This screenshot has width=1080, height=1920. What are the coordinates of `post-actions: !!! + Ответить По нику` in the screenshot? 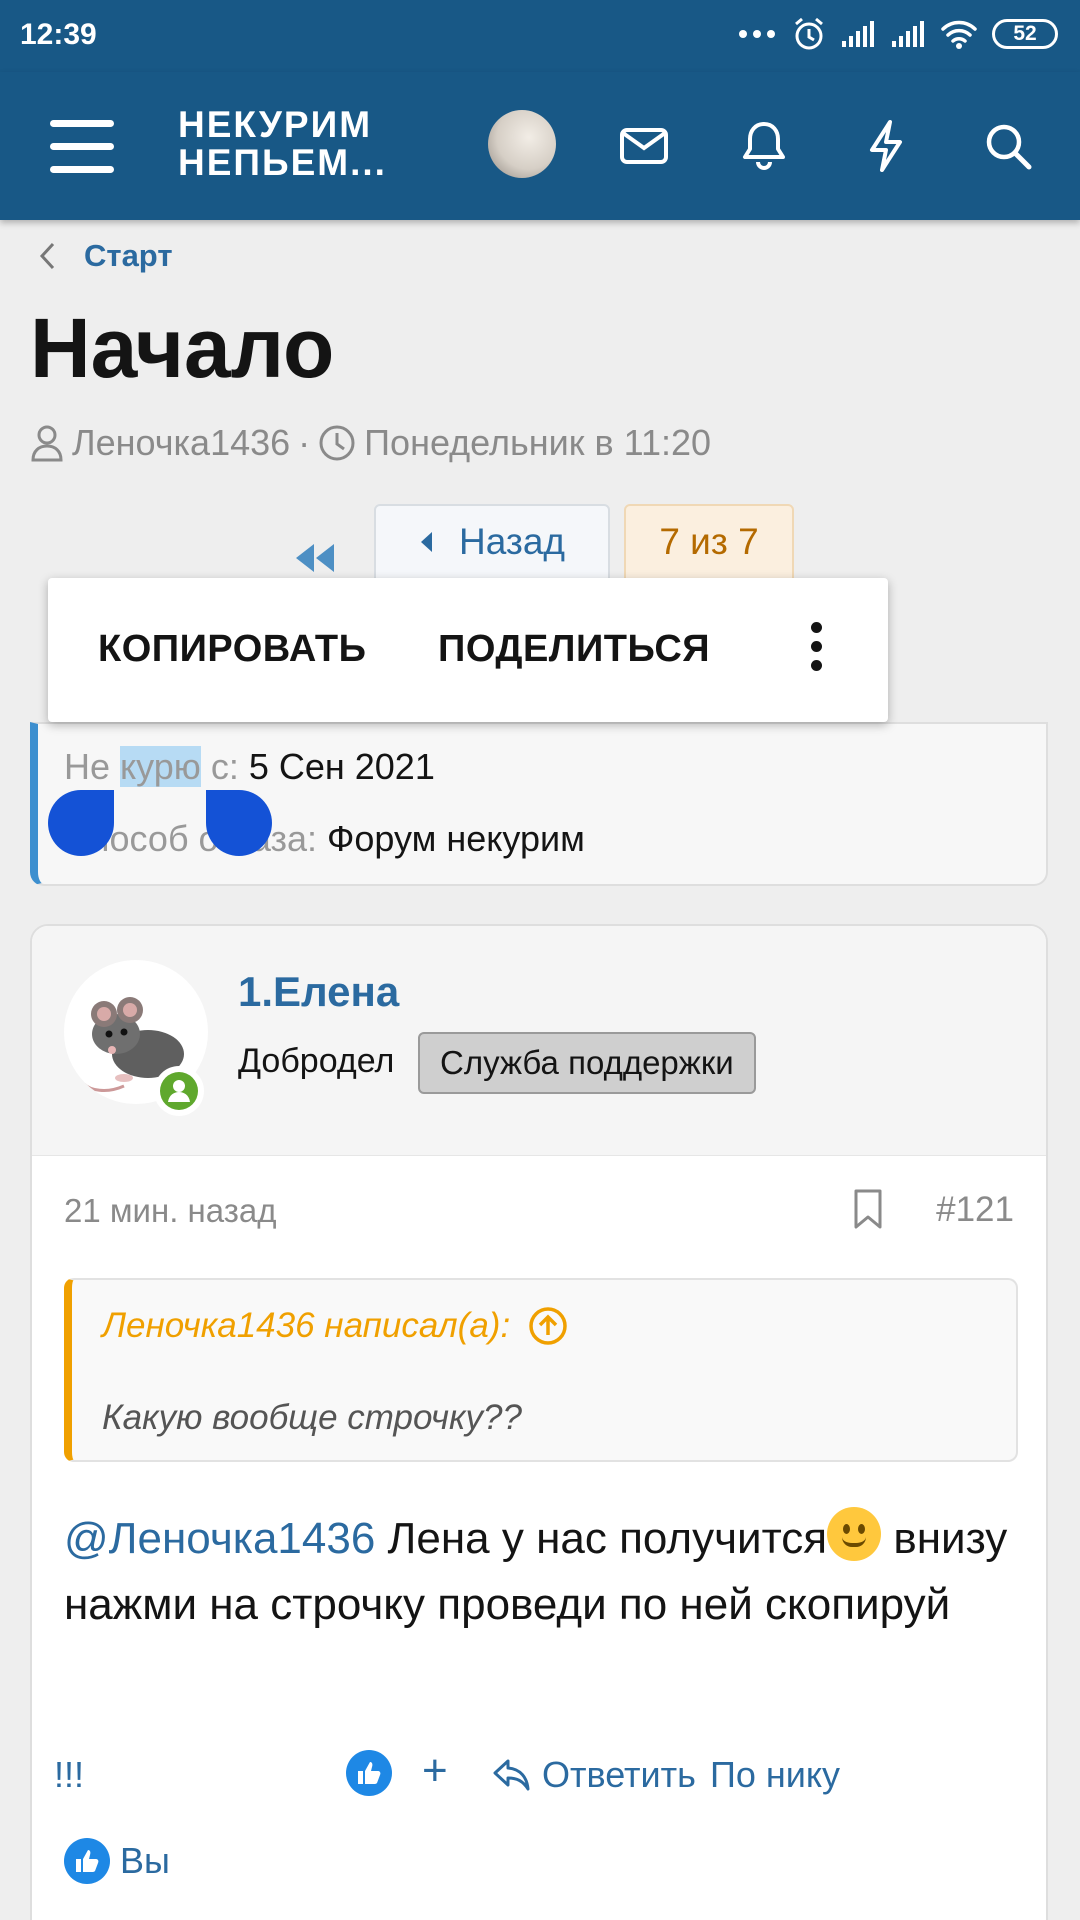 It's located at (539, 1776).